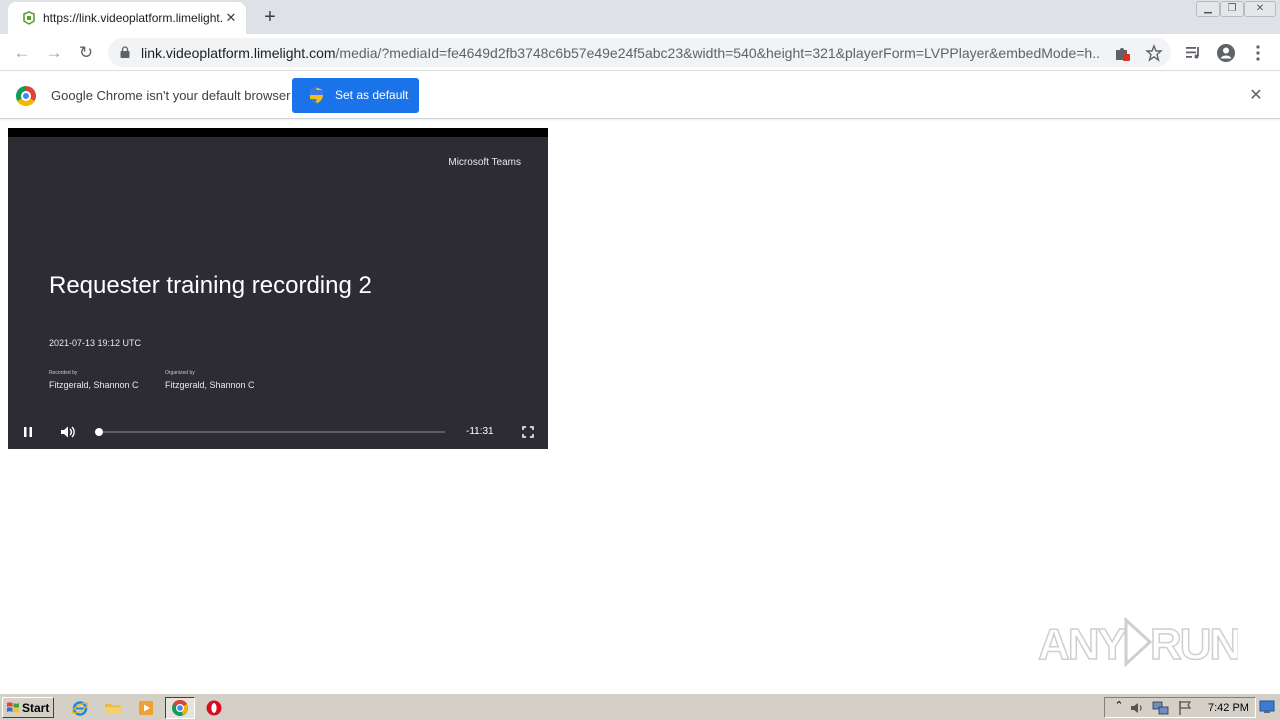 This screenshot has height=720, width=1280. What do you see at coordinates (270, 17) in the screenshot?
I see `new-tab-button: +` at bounding box center [270, 17].